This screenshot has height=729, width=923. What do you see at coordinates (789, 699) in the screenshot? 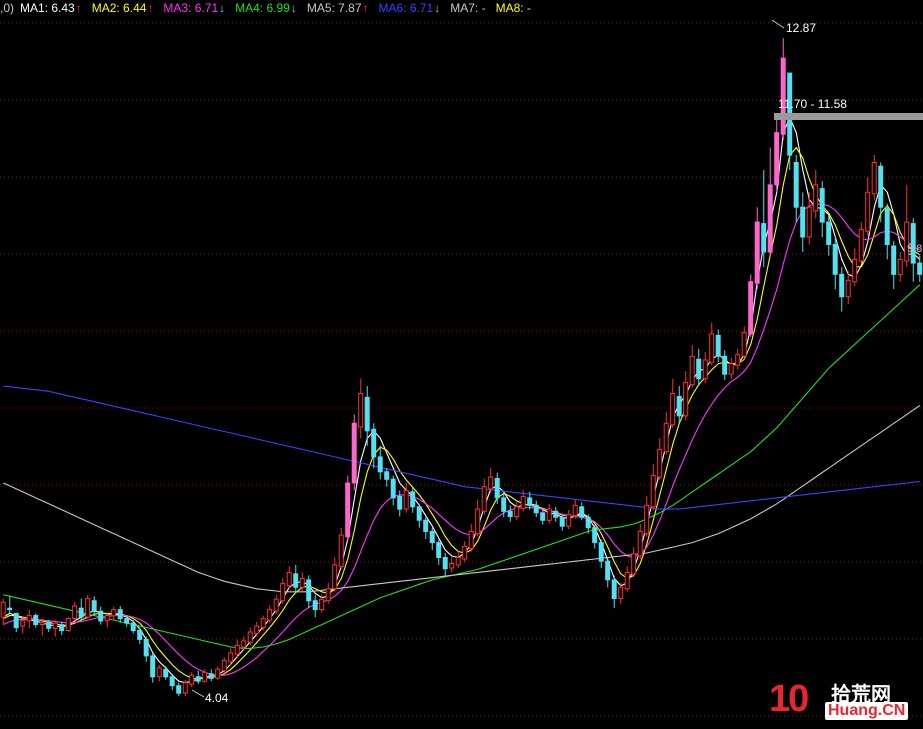
I see `watermark-number: 10` at bounding box center [789, 699].